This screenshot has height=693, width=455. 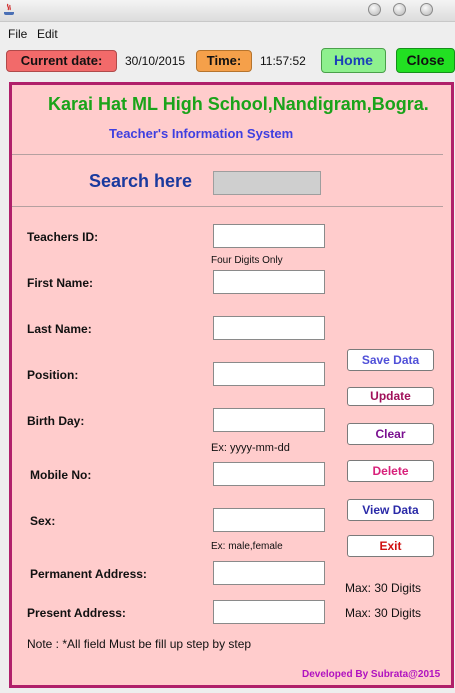 I want to click on last-name-field, so click(x=269, y=328).